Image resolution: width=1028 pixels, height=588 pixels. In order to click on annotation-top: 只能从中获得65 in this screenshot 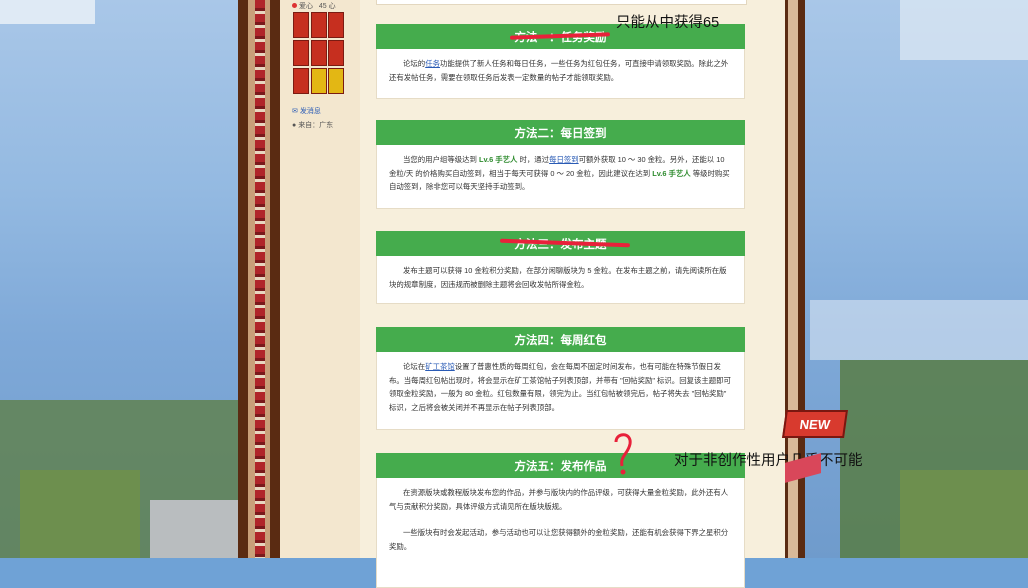, I will do `click(668, 23)`.